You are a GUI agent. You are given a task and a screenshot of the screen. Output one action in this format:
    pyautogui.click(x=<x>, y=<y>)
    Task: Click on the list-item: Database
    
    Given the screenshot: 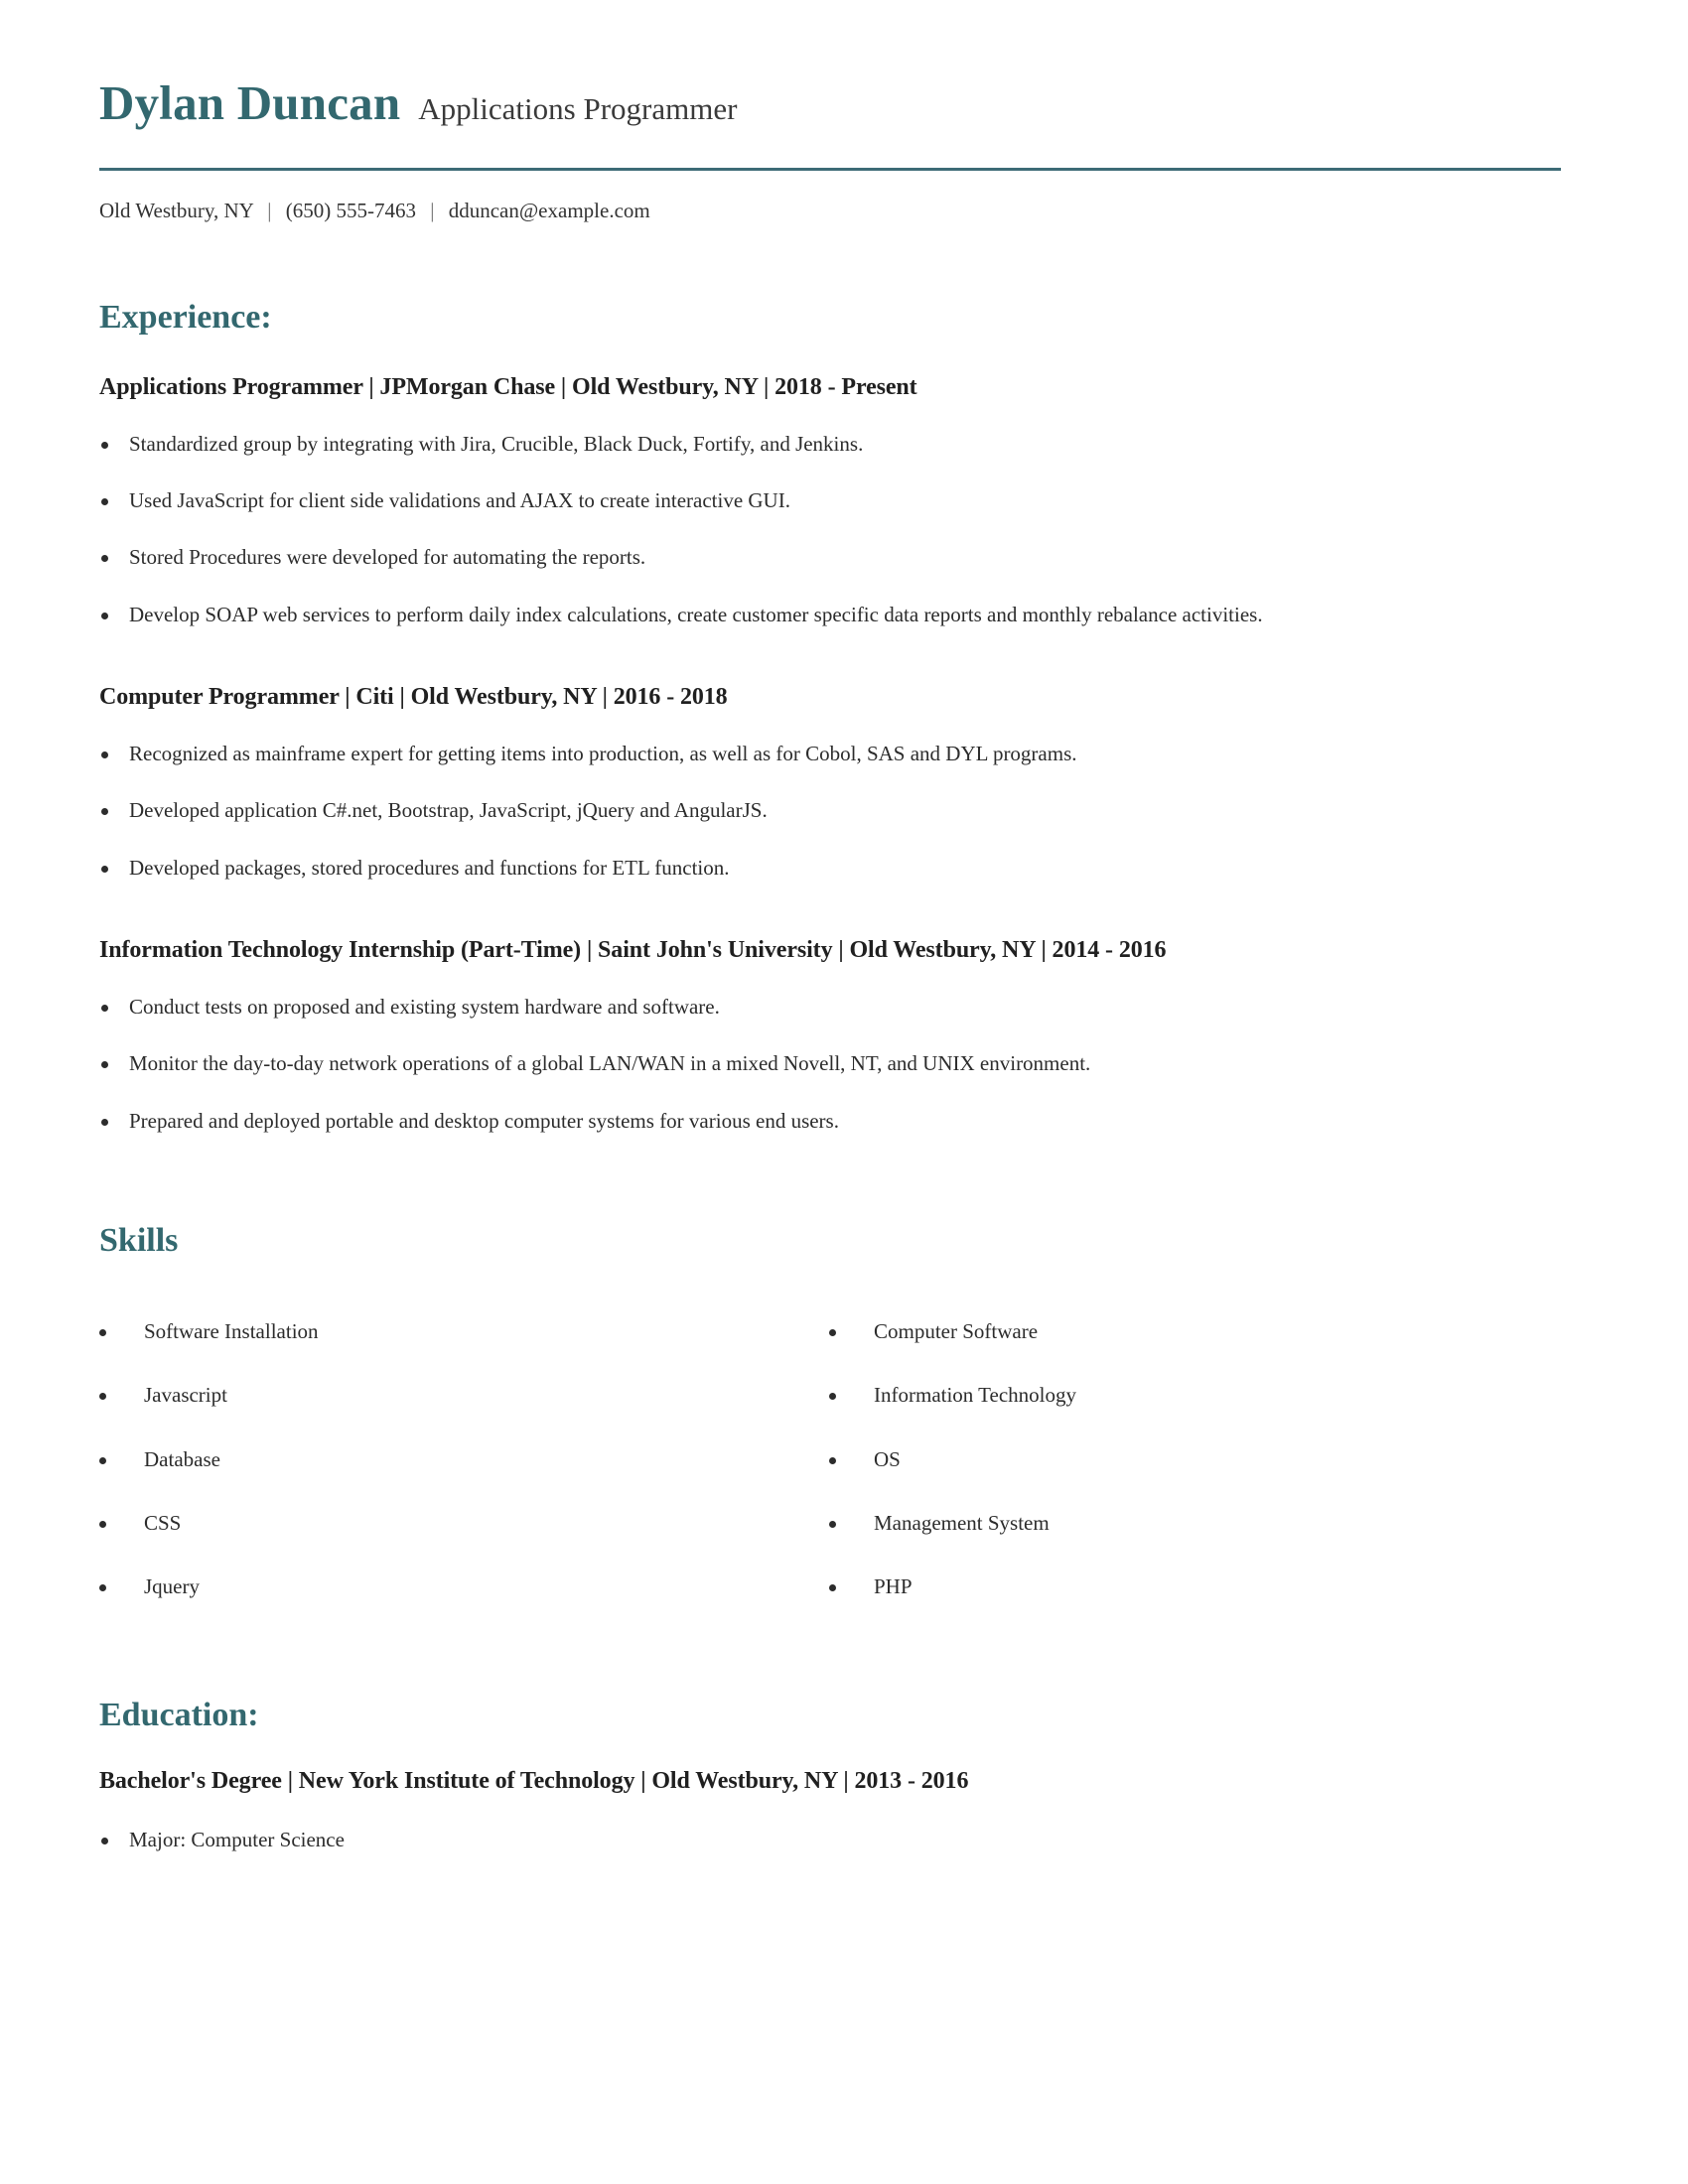 What is the action you would take?
    pyautogui.click(x=464, y=1459)
    